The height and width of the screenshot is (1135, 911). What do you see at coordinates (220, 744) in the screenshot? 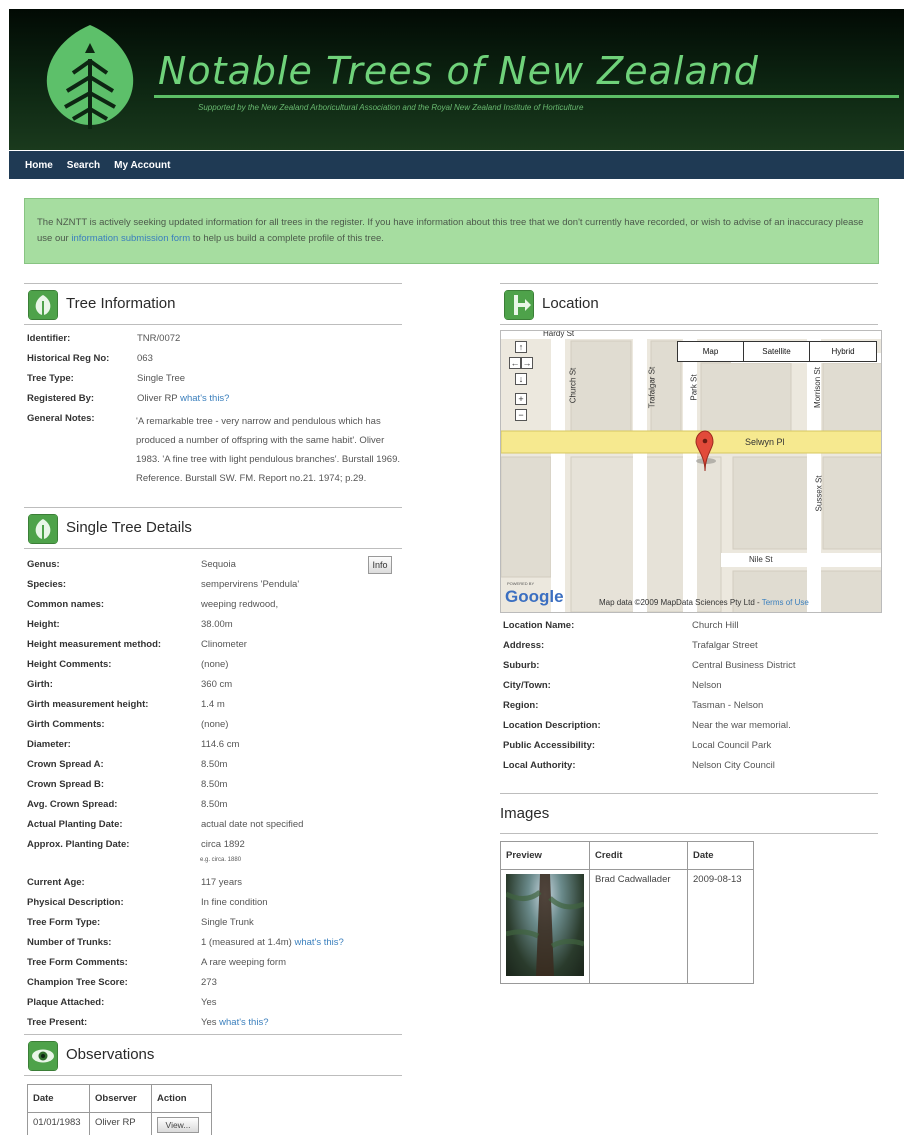
I see `row-value: 114.6 cm` at bounding box center [220, 744].